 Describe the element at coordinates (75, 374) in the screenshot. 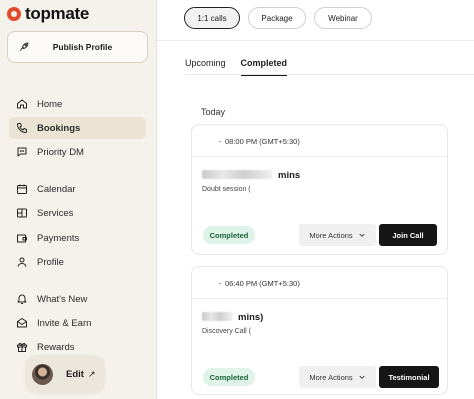

I see `edit-label: Edit` at that location.